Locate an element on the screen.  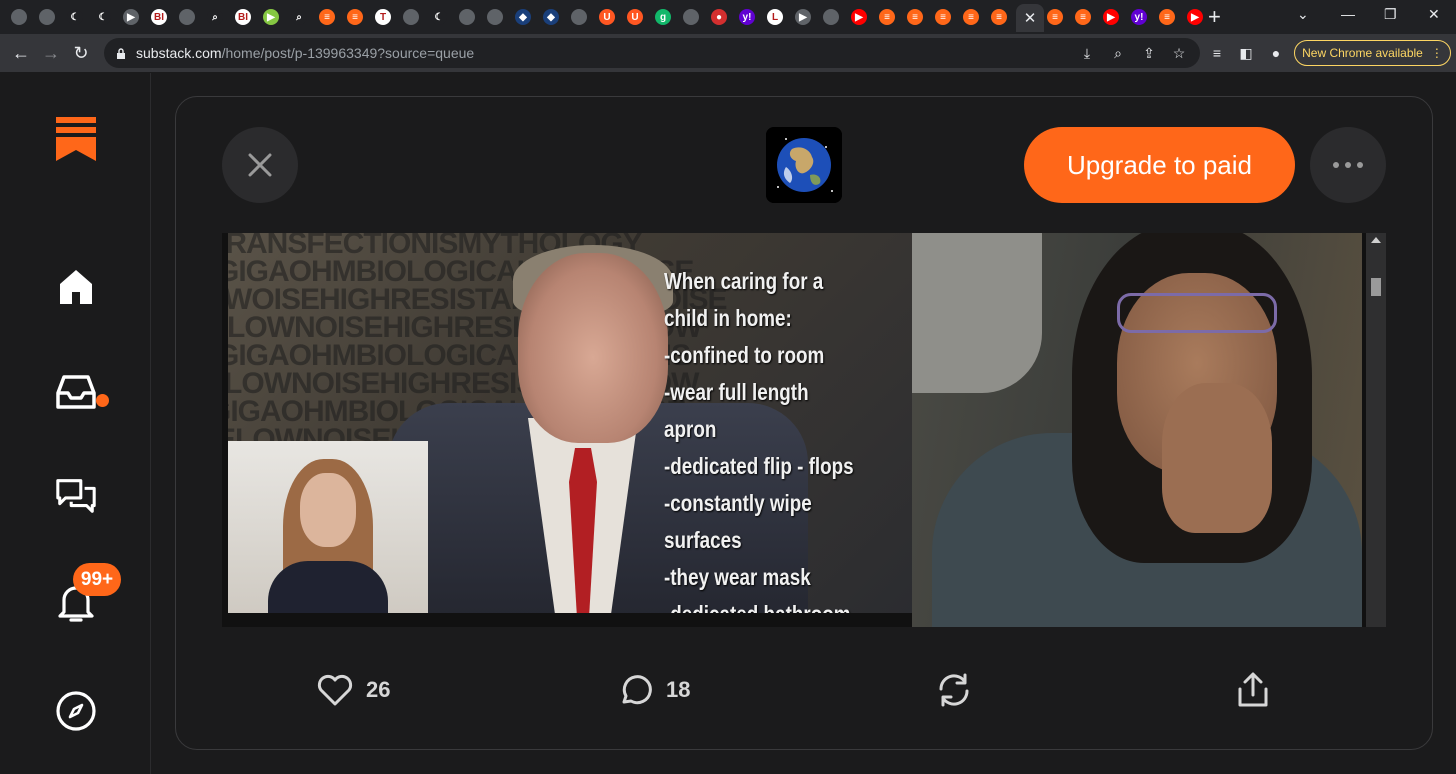
more-options-button is located at coordinates (1348, 165).